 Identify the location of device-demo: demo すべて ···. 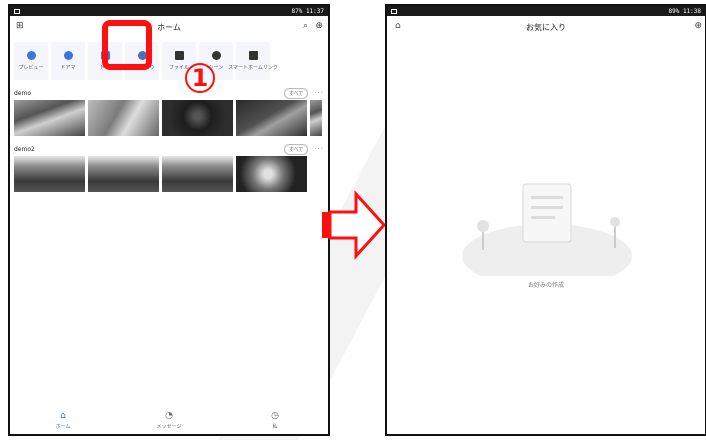
(169, 111).